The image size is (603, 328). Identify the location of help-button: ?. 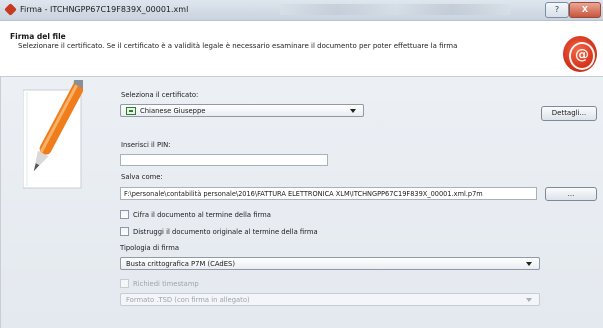
(557, 10).